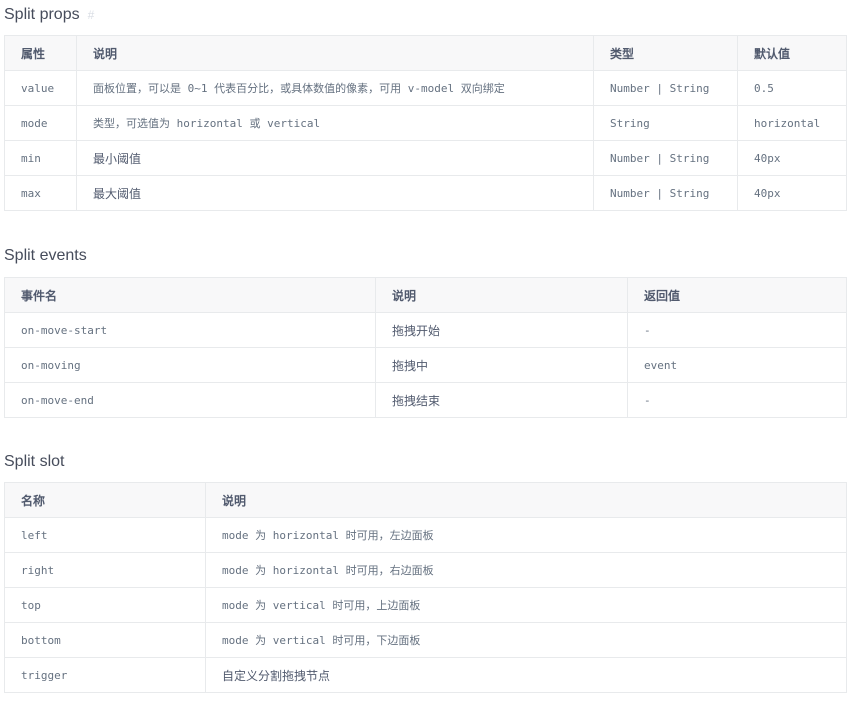 The width and height of the screenshot is (847, 708). What do you see at coordinates (526, 640) in the screenshot?
I see `slot-desc: mode 为 vertical 时可用，下边面板` at bounding box center [526, 640].